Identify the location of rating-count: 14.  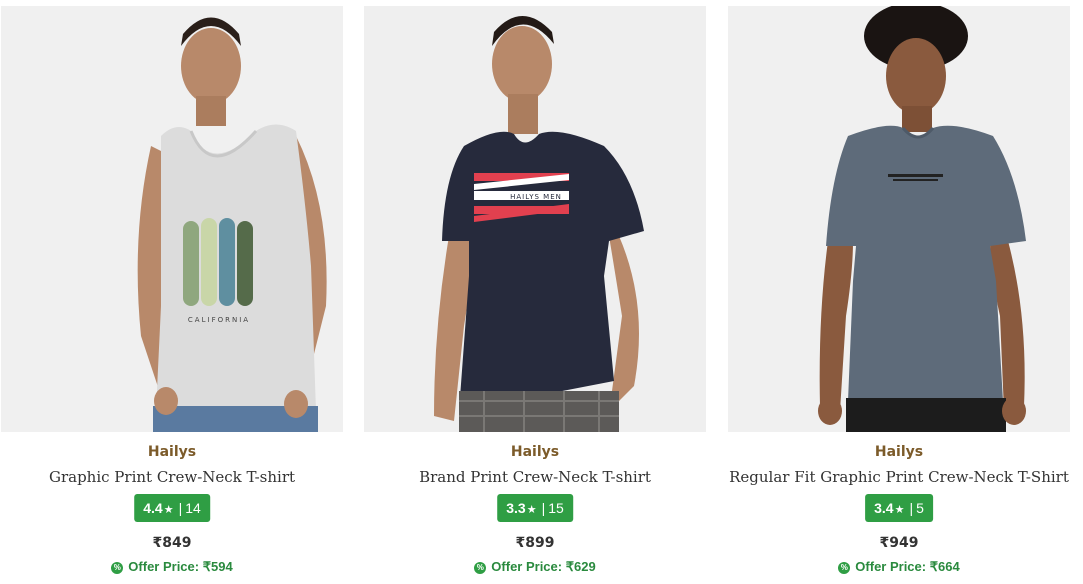
(193, 508).